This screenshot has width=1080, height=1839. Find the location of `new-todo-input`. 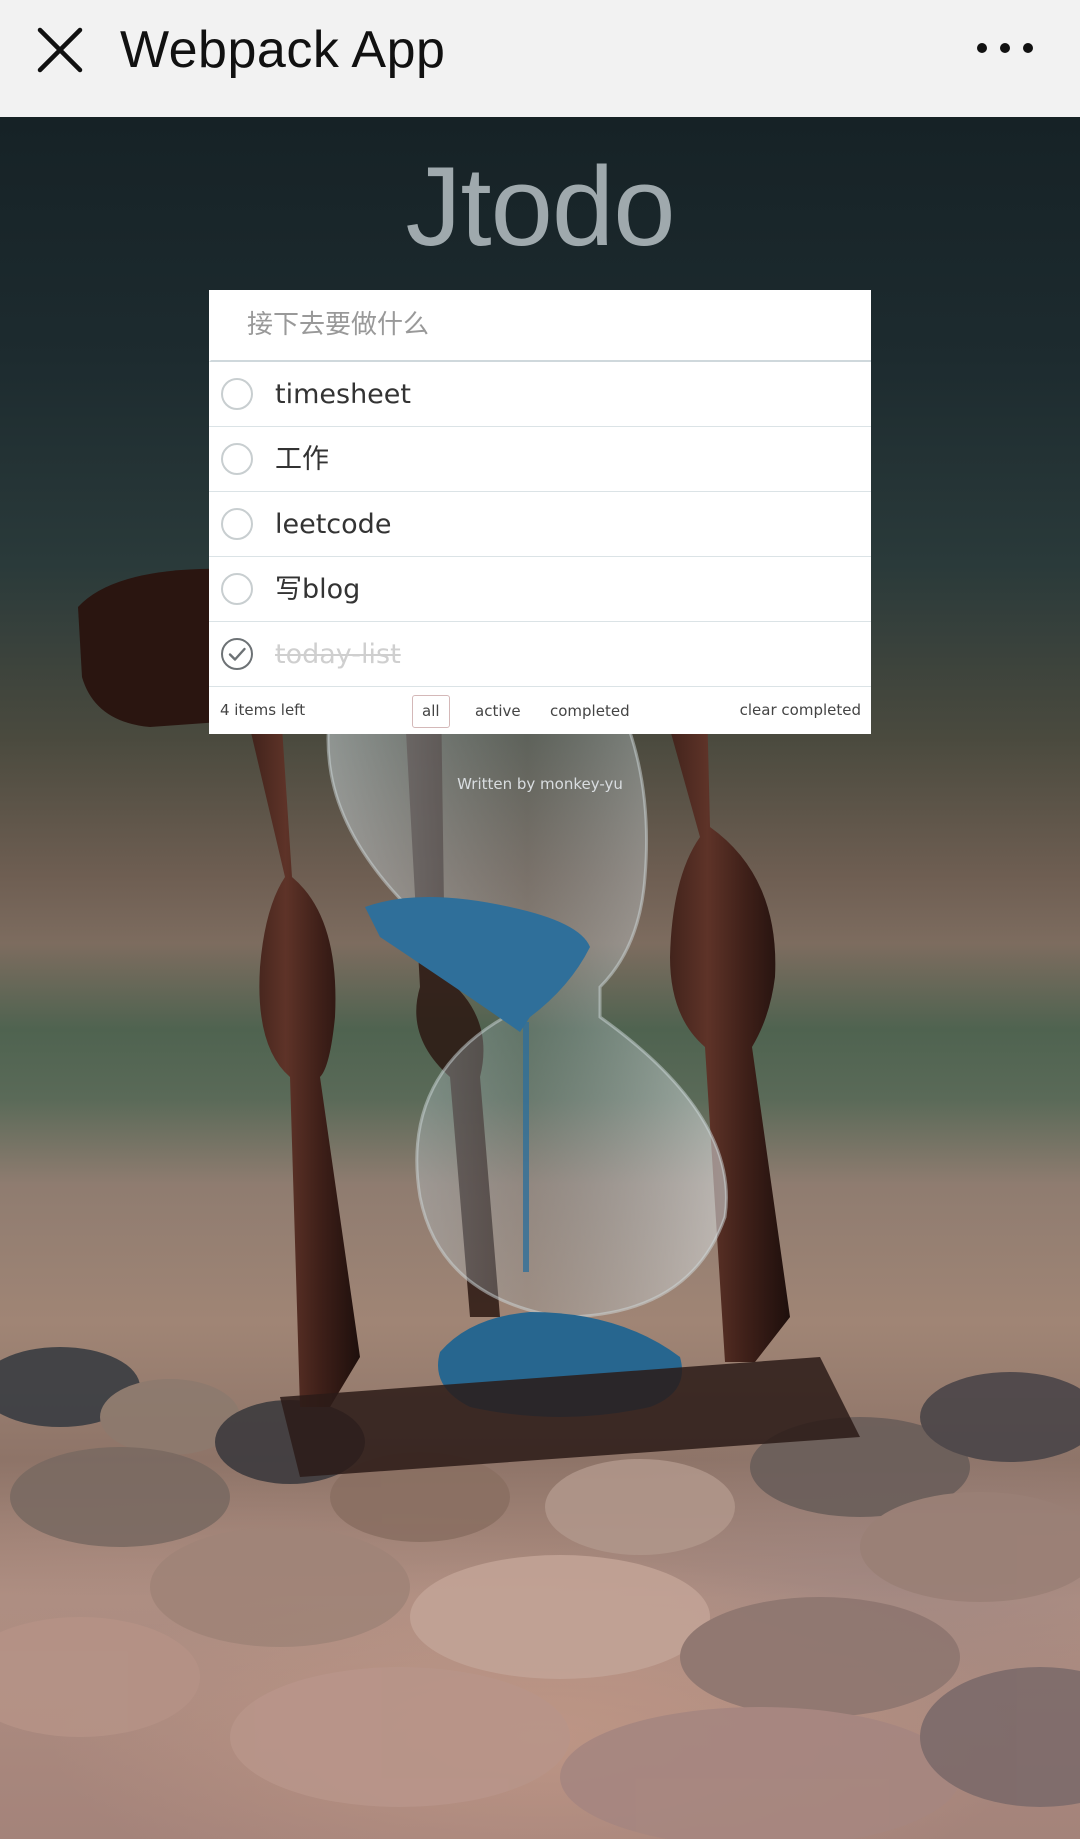

new-todo-input is located at coordinates (540, 326).